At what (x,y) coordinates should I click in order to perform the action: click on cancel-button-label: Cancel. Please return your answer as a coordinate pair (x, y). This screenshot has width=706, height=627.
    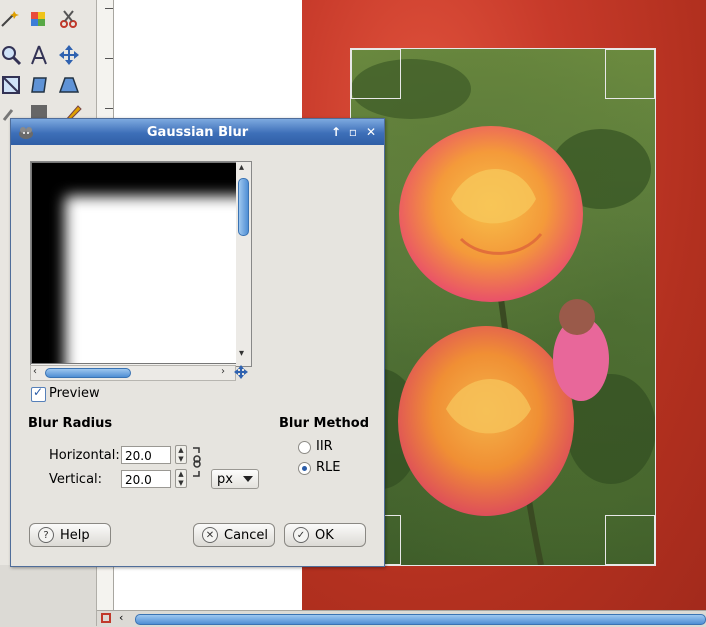
    Looking at the image, I should click on (246, 535).